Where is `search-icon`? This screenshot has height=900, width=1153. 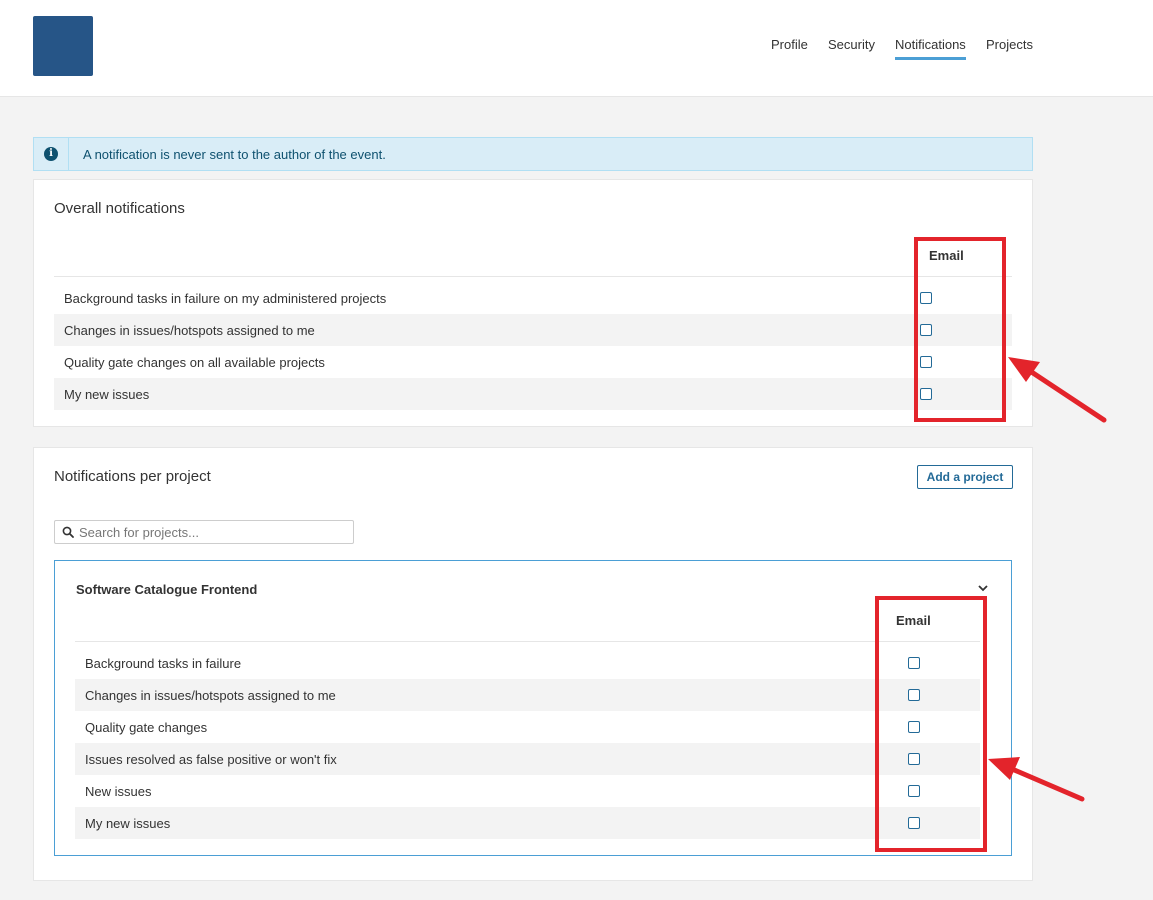 search-icon is located at coordinates (68, 532).